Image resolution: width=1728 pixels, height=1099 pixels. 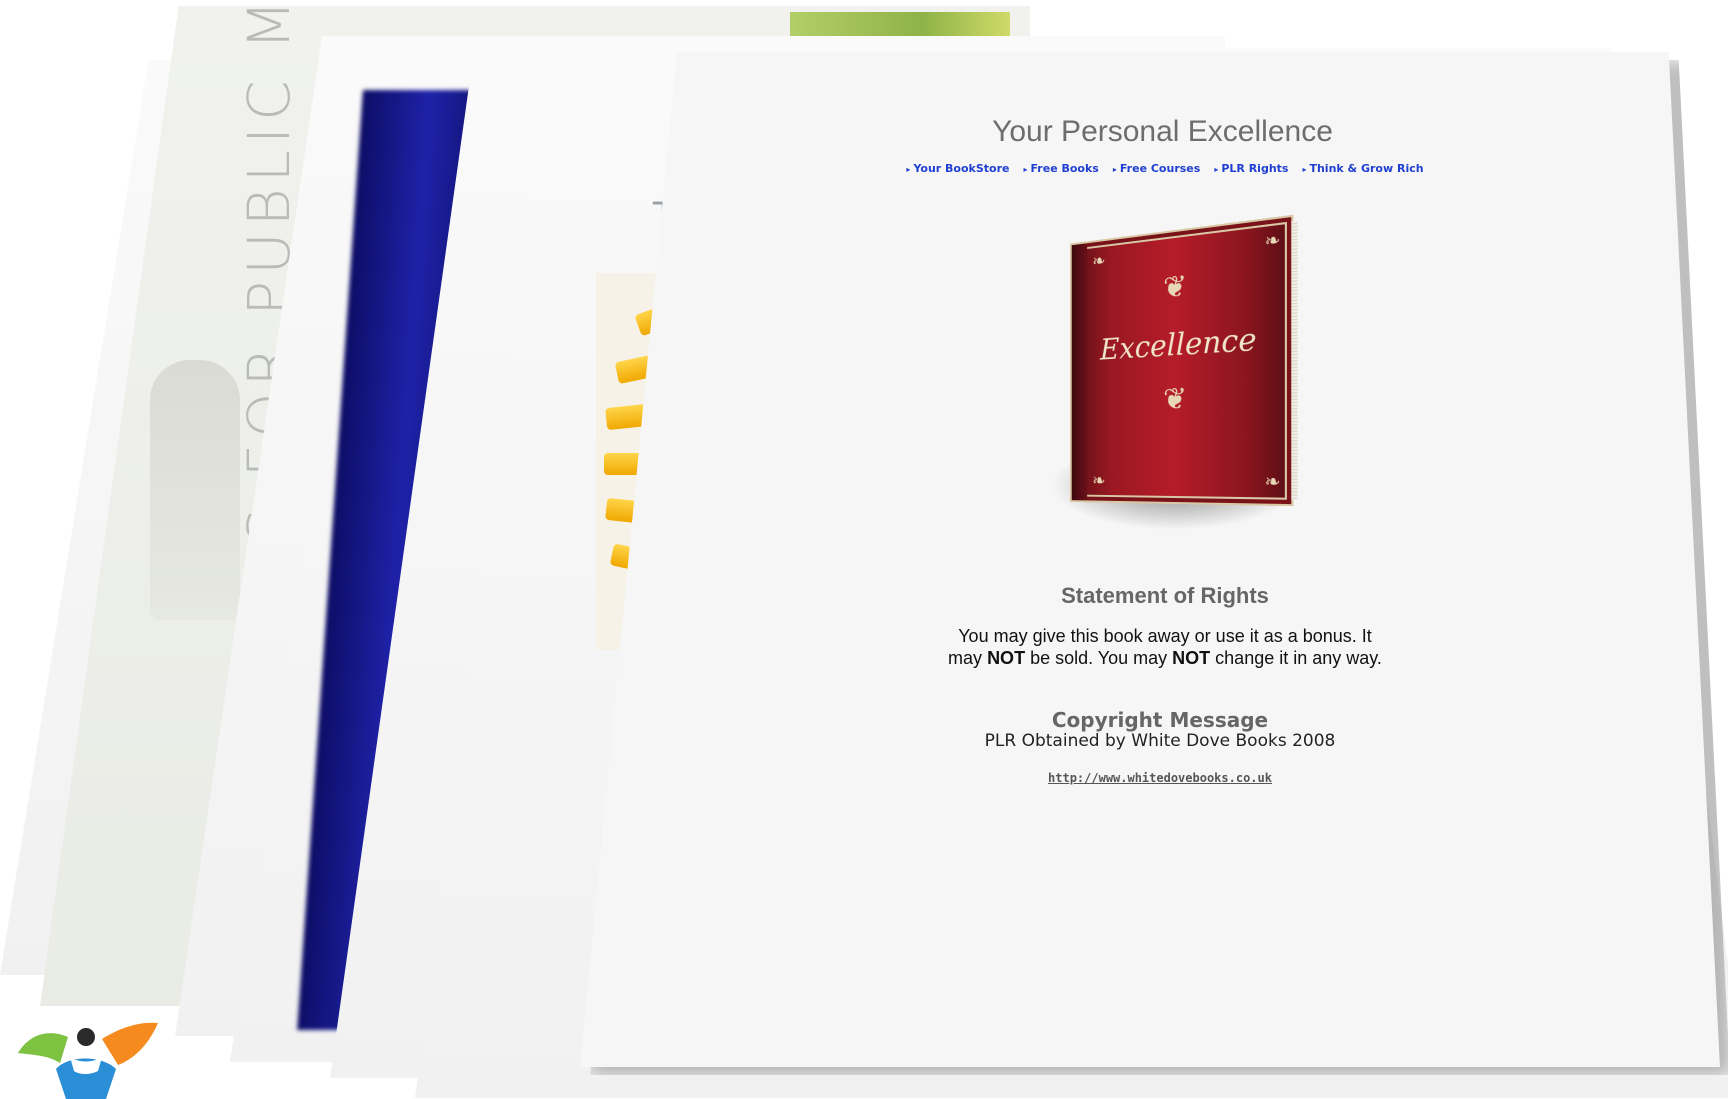 What do you see at coordinates (1362, 168) in the screenshot?
I see `nav-link-think-grow-rich: ▸ Think & Grow Rich` at bounding box center [1362, 168].